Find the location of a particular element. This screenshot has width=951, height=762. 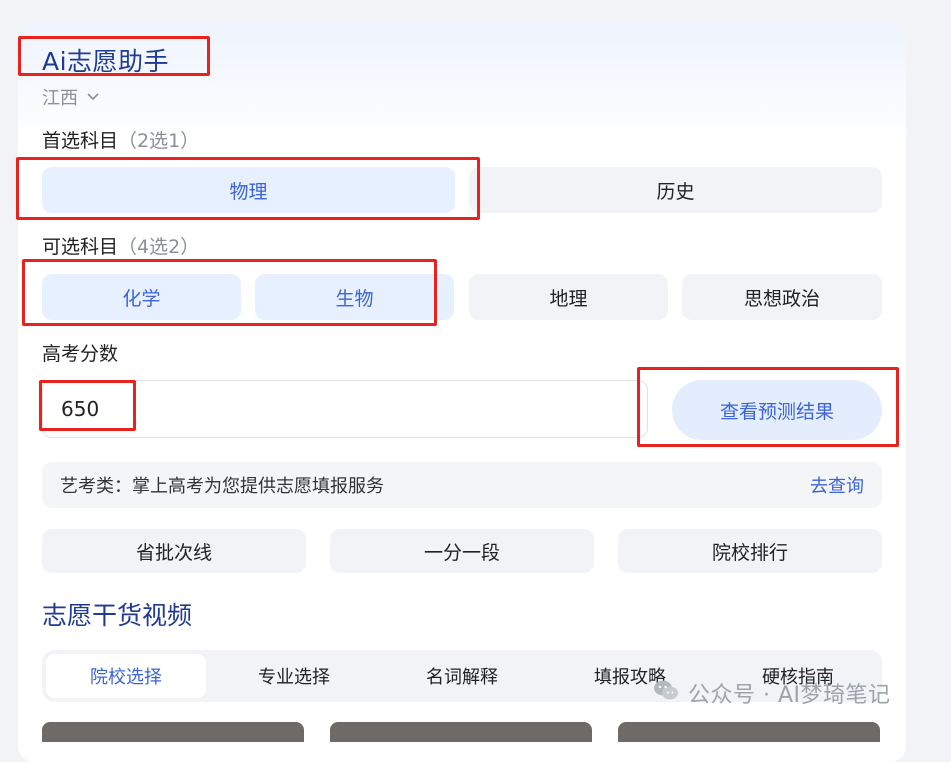

quick-link-college-ranking: 院校排行 is located at coordinates (750, 551).